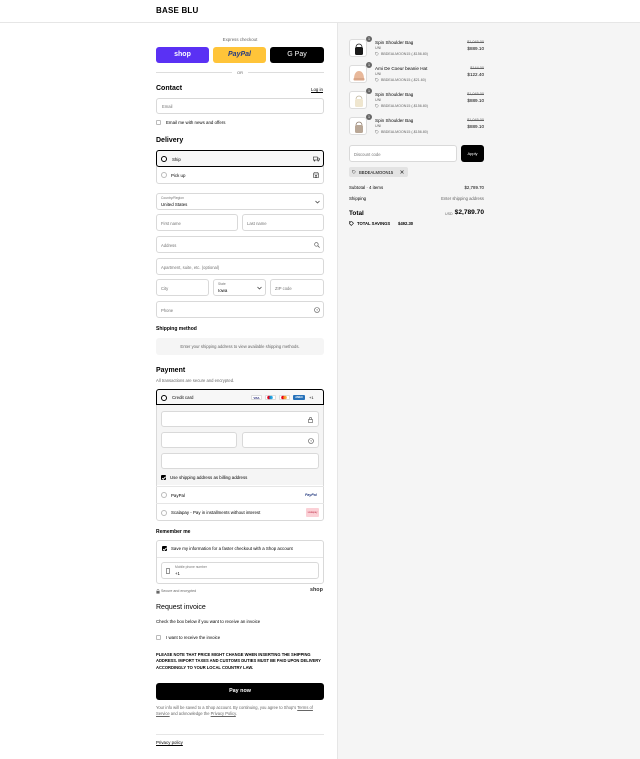 The height and width of the screenshot is (759, 640). What do you see at coordinates (176, 329) in the screenshot?
I see `shipping-method-heading: Shipping method` at bounding box center [176, 329].